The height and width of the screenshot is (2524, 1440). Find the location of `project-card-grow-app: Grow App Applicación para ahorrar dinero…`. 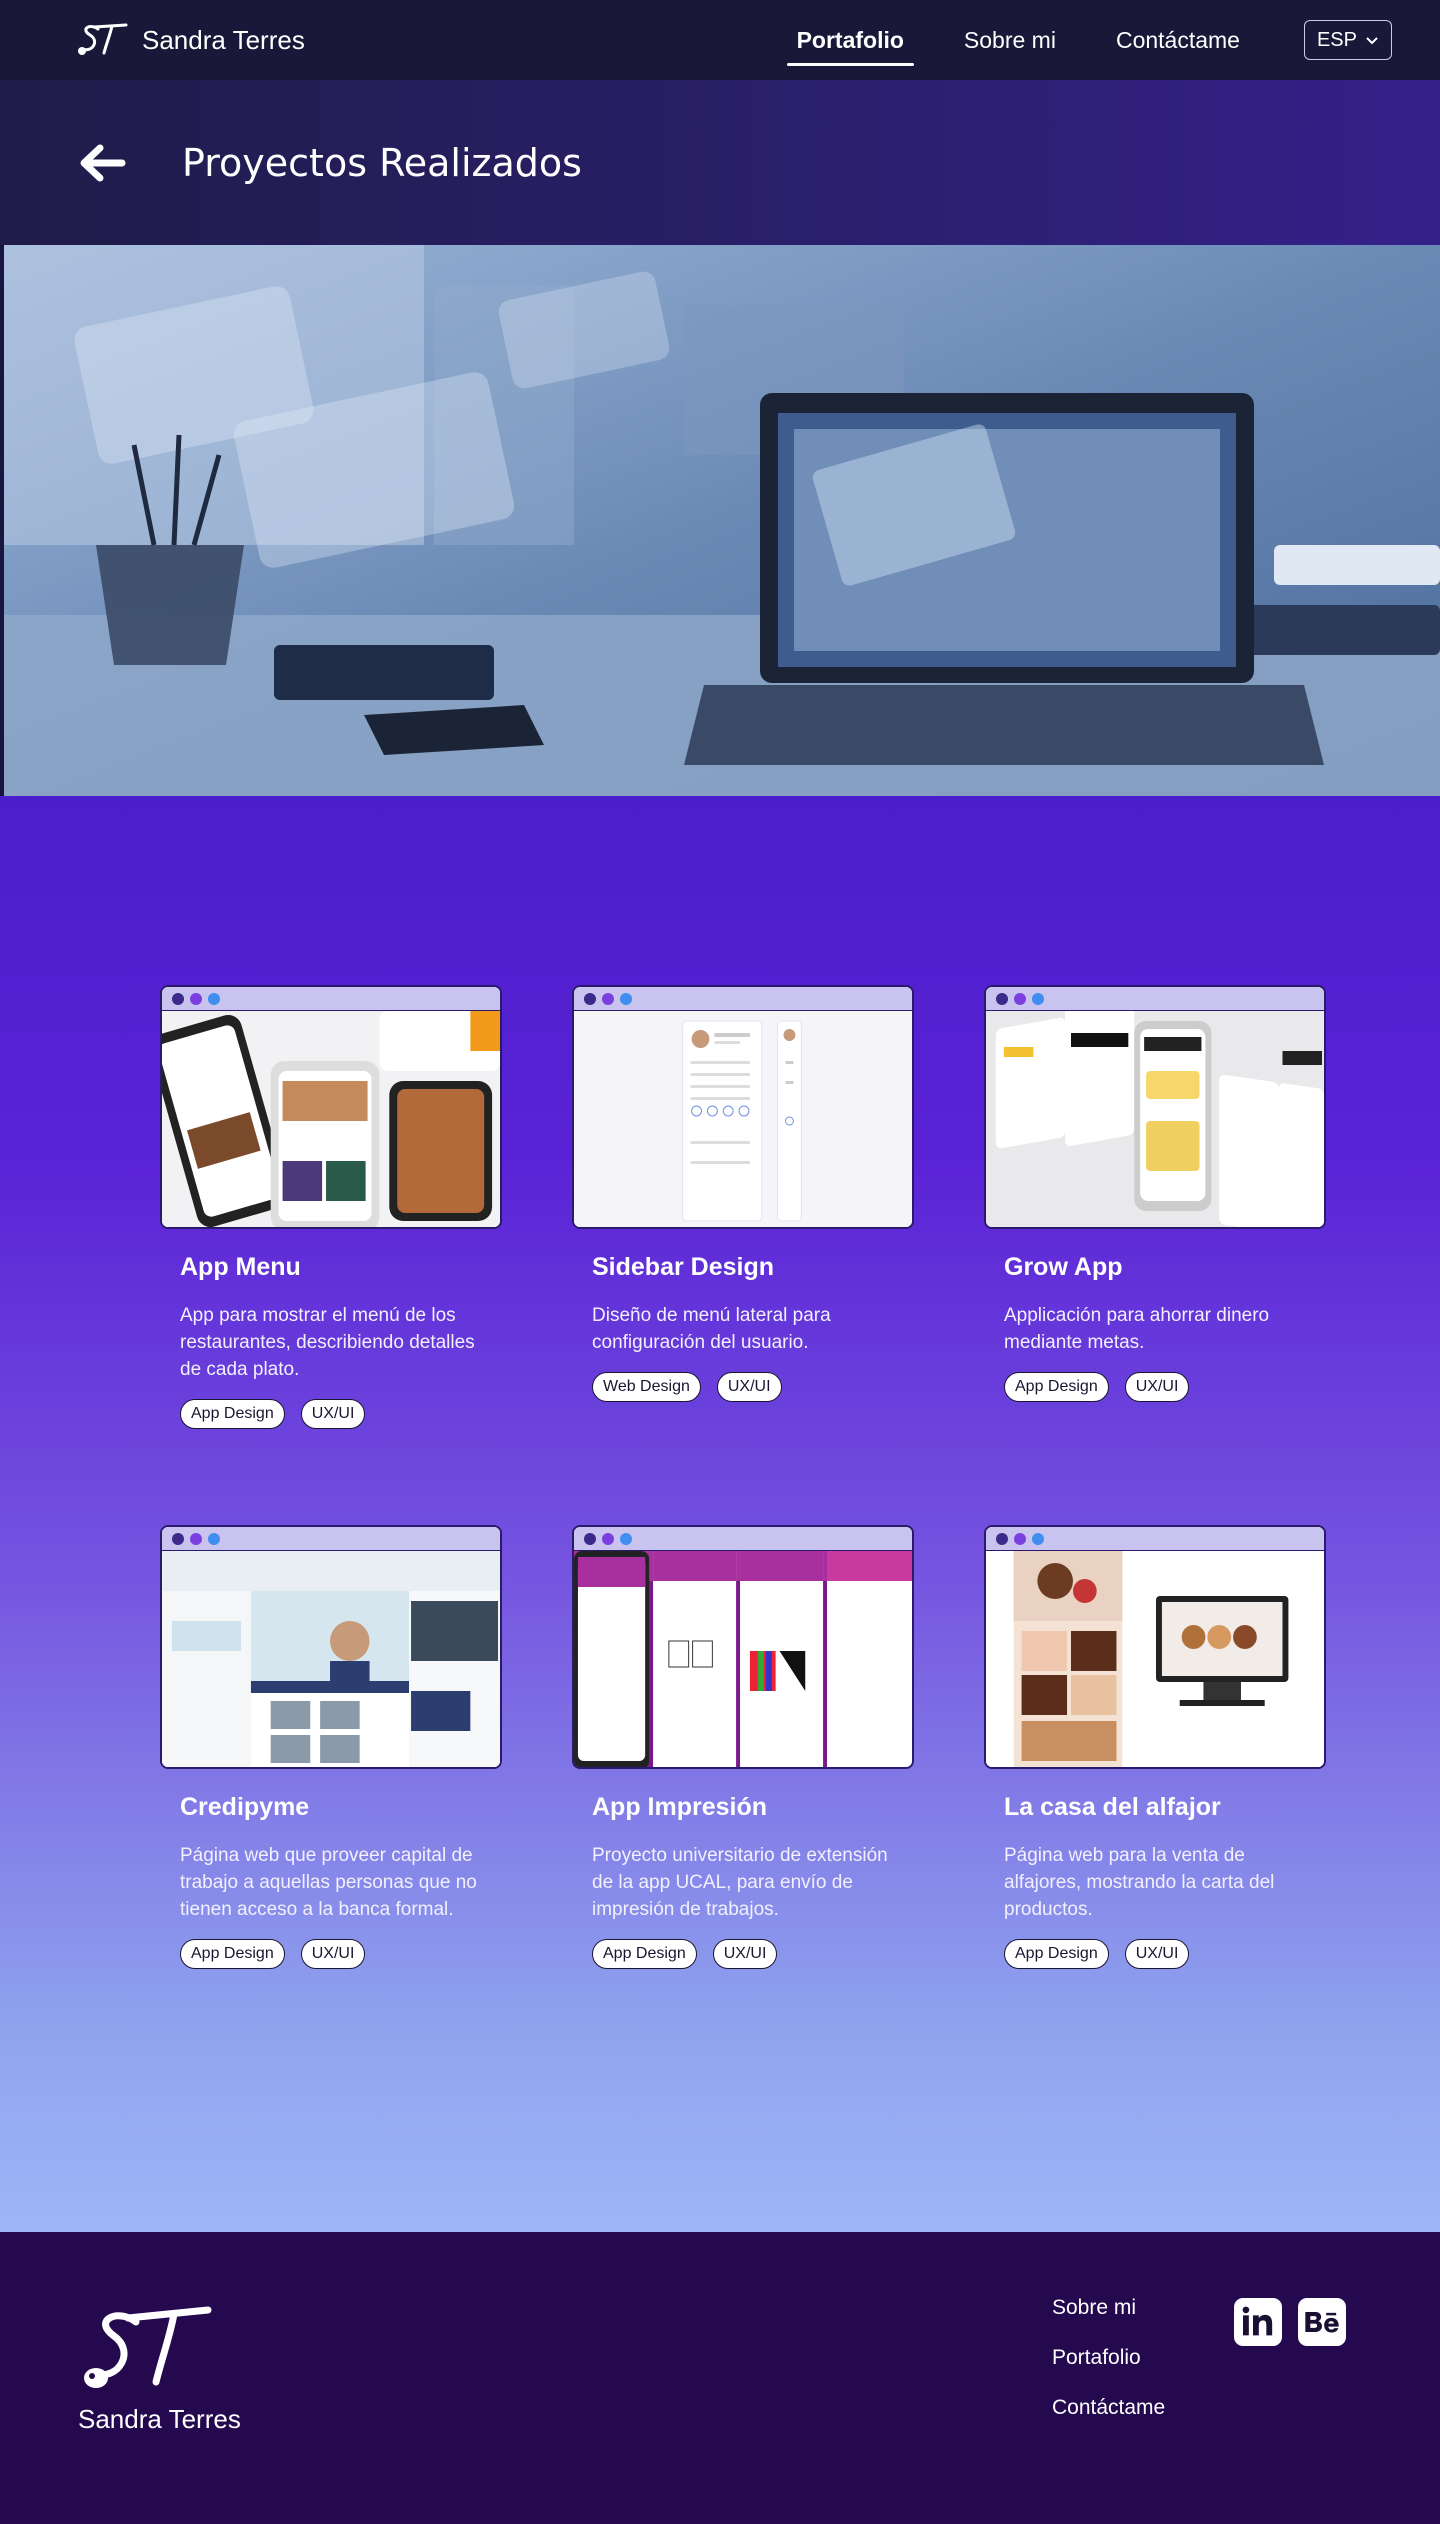

project-card-grow-app: Grow App Applicación para ahorrar dinero… is located at coordinates (1155, 1193).